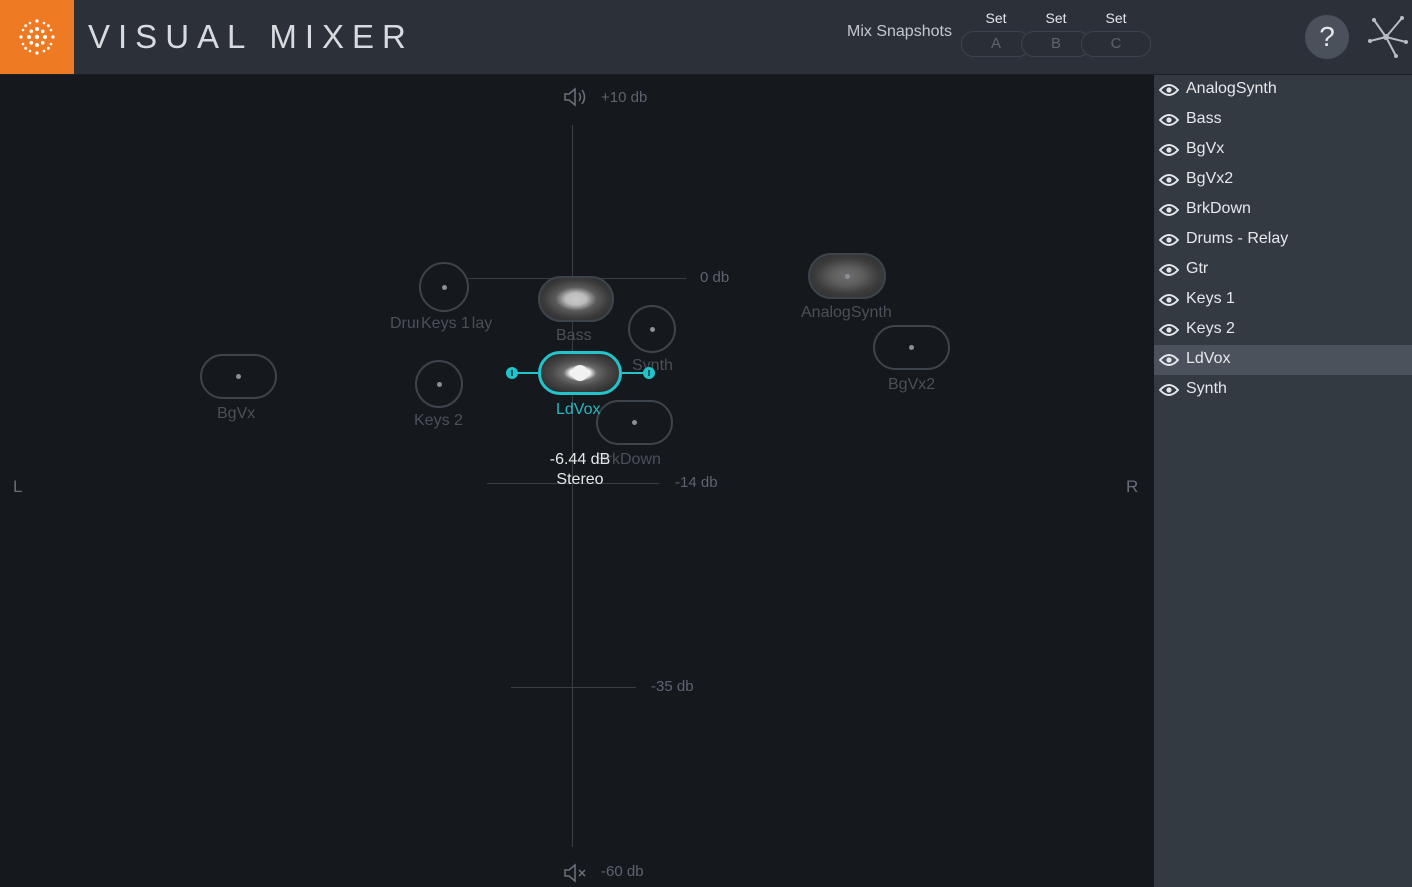  What do you see at coordinates (438, 420) in the screenshot?
I see `track-label-keys2: Keys 2` at bounding box center [438, 420].